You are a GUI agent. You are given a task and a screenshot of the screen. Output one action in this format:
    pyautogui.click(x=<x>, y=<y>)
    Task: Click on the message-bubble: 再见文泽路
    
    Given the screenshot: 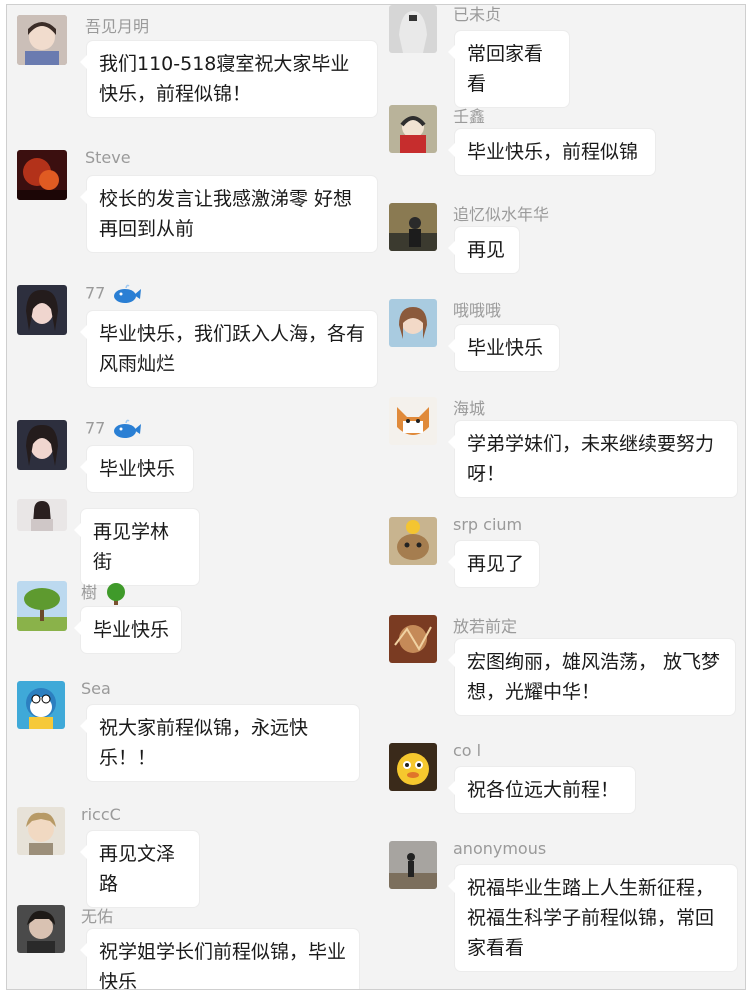 What is the action you would take?
    pyautogui.click(x=139, y=869)
    